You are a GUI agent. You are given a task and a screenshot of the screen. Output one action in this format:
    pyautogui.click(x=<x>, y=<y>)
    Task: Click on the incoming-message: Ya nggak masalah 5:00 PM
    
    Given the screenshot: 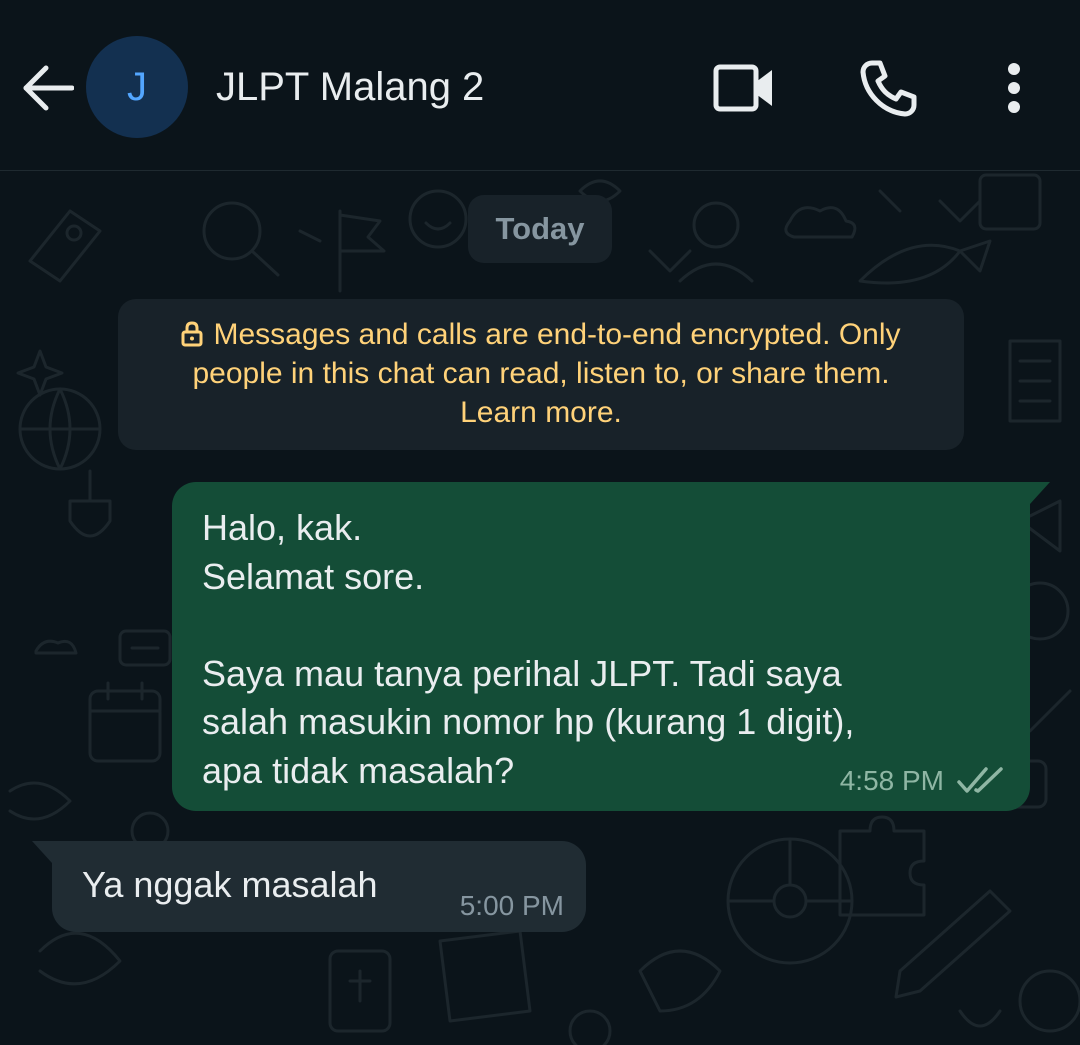 What is the action you would take?
    pyautogui.click(x=309, y=886)
    